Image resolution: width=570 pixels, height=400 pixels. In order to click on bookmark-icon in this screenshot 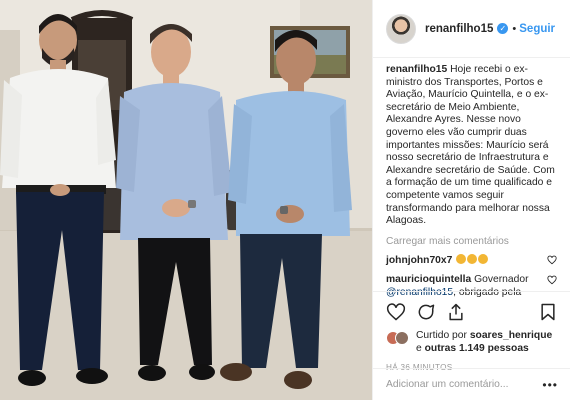, I will do `click(548, 312)`.